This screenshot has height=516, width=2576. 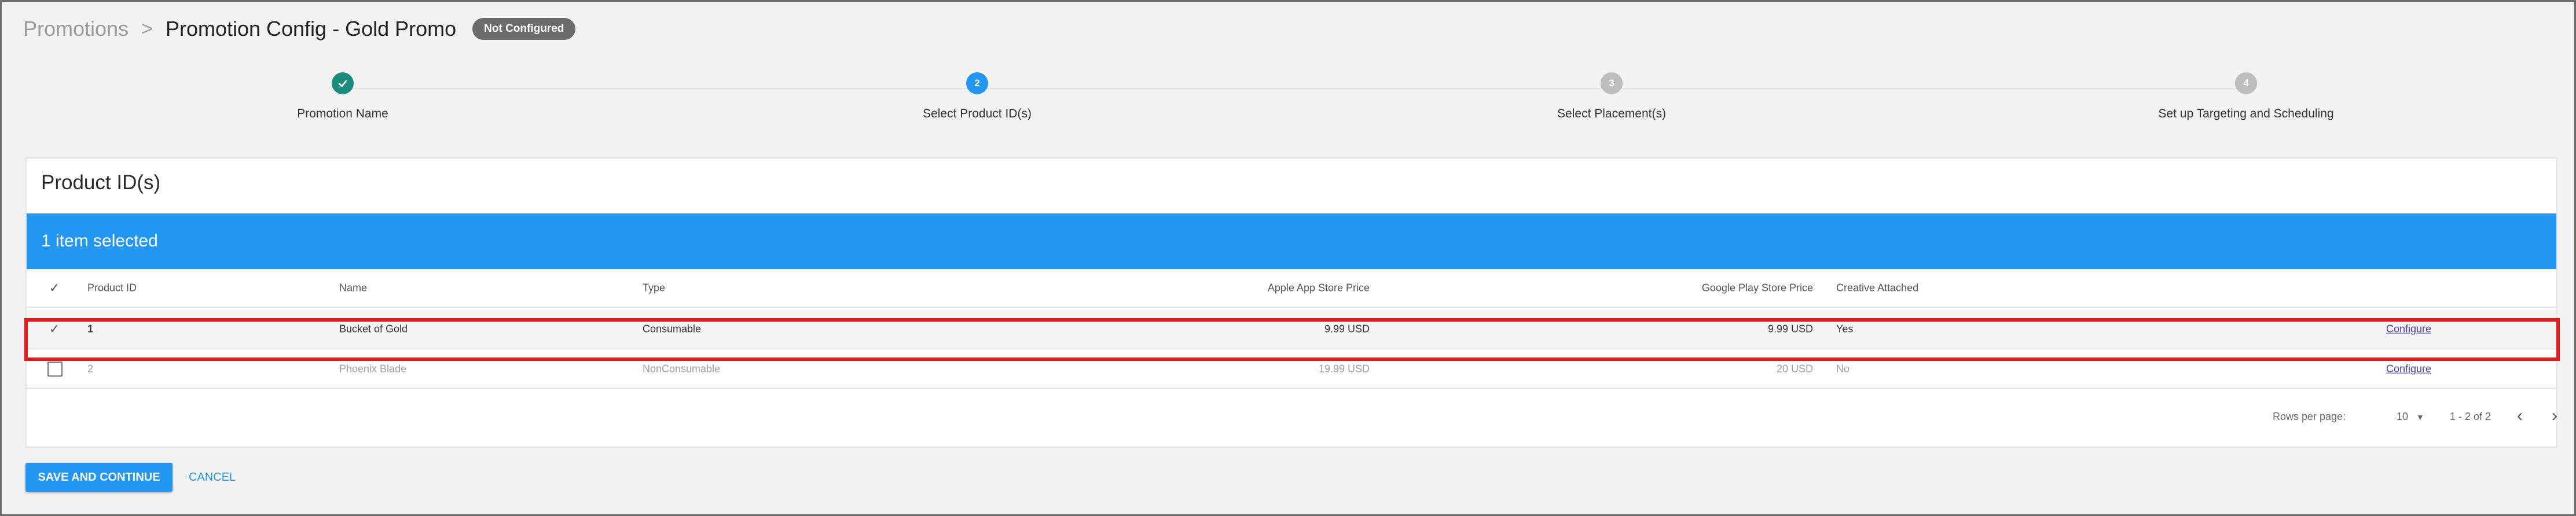 What do you see at coordinates (373, 329) in the screenshot?
I see `name-cell: Bucket of Gold` at bounding box center [373, 329].